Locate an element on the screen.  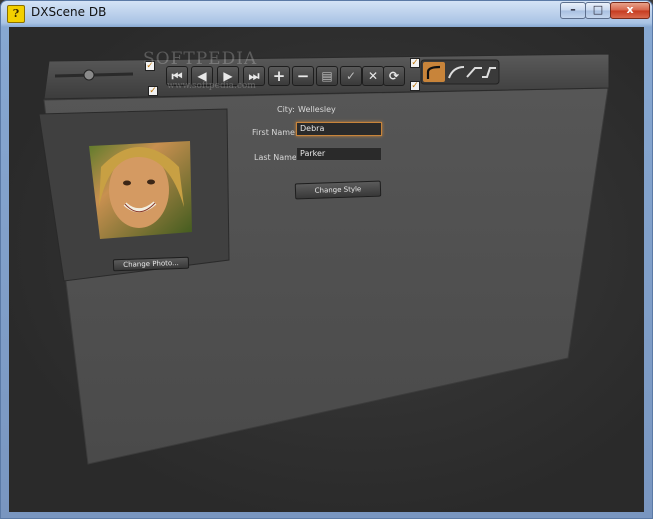
change-style-button: Change Style is located at coordinates (338, 190).